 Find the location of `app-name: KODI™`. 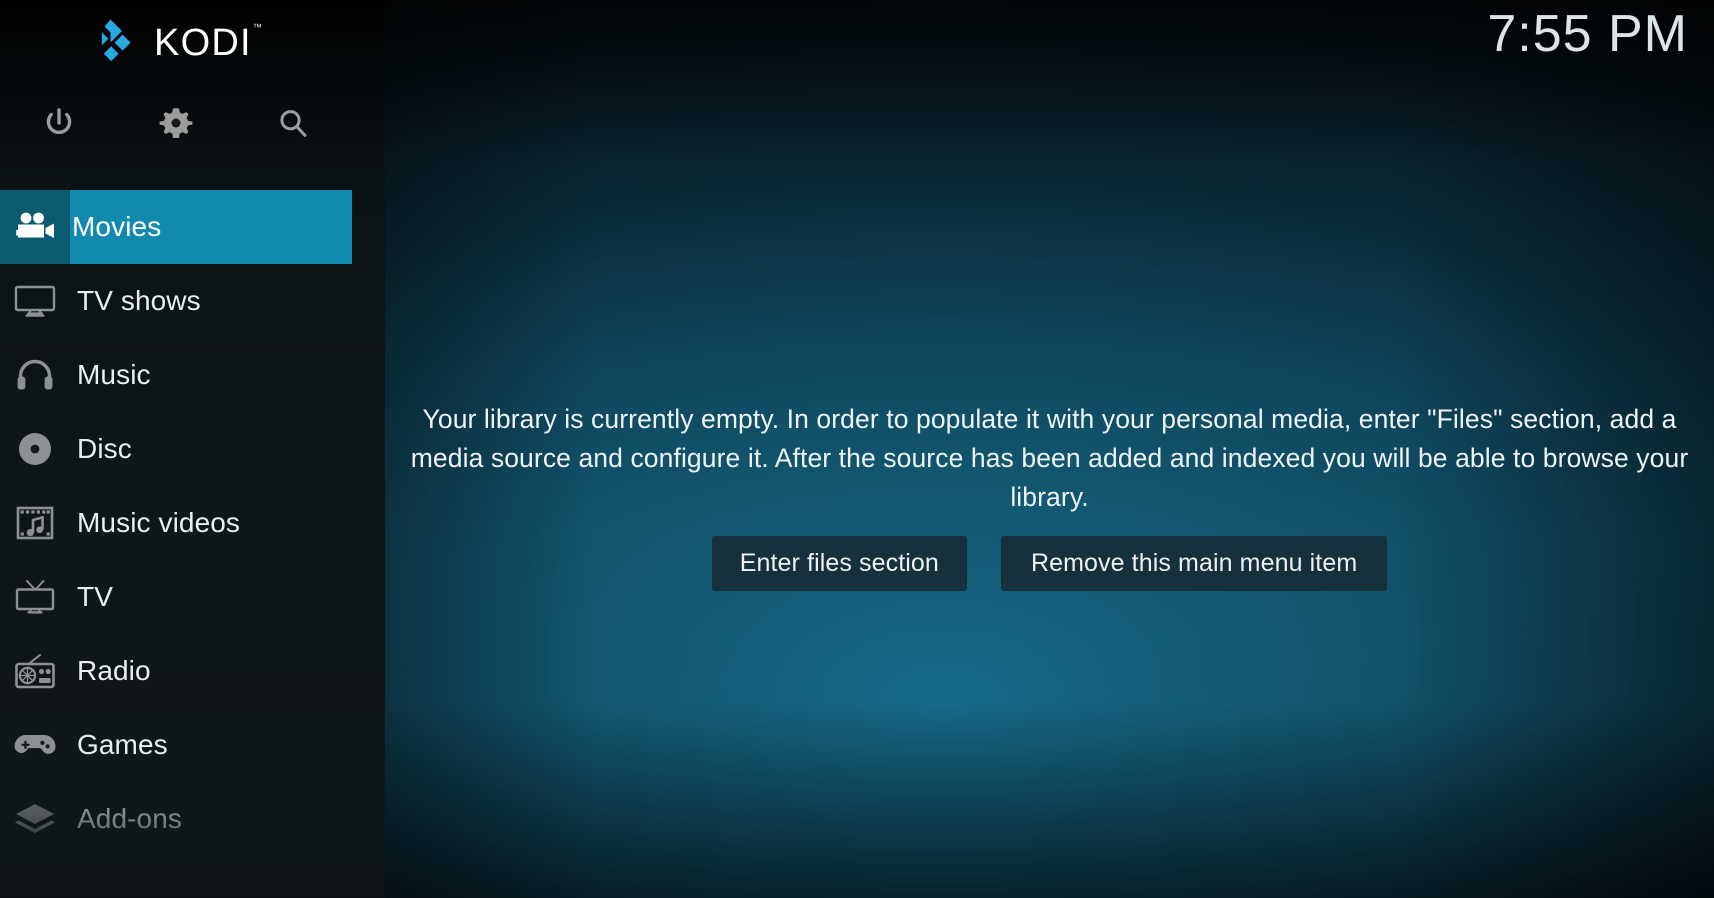

app-name: KODI™ is located at coordinates (208, 43).